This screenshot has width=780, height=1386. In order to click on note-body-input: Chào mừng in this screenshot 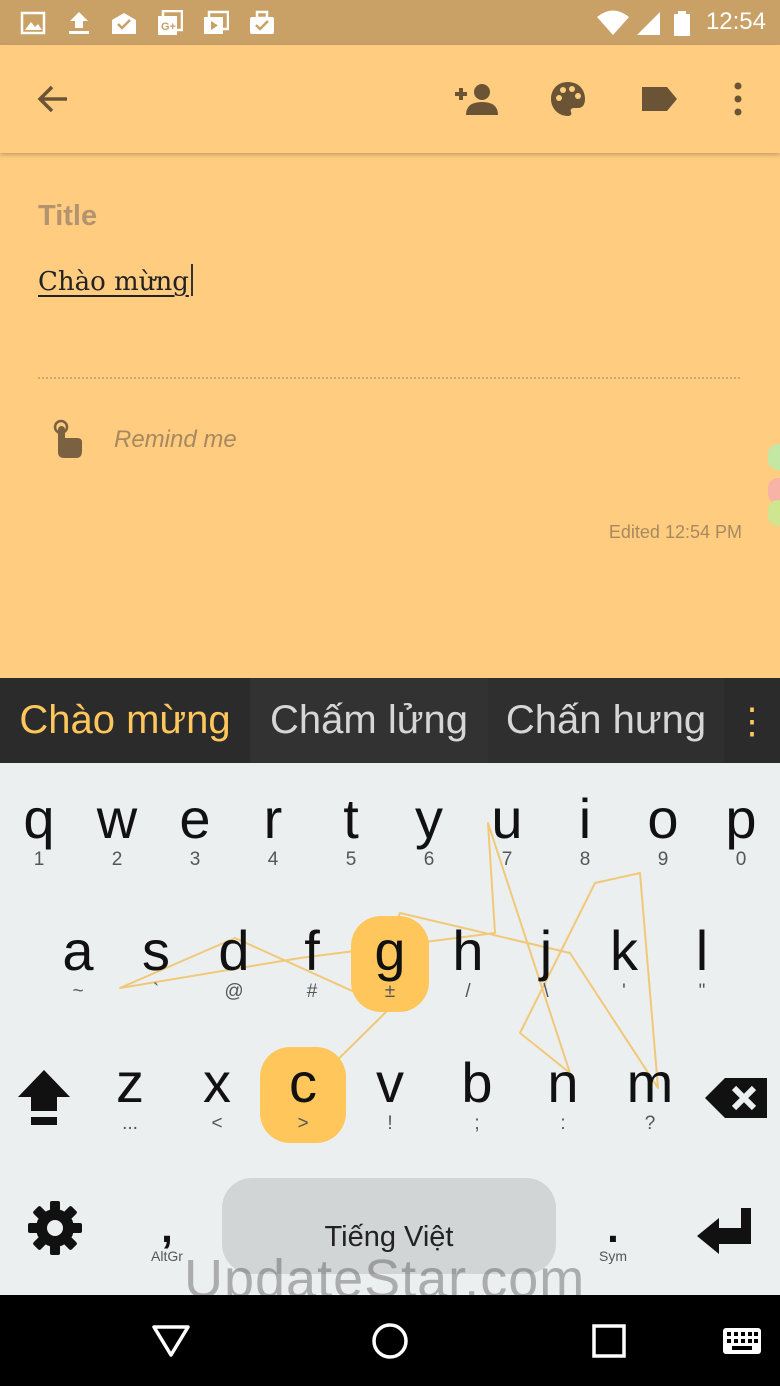, I will do `click(115, 280)`.